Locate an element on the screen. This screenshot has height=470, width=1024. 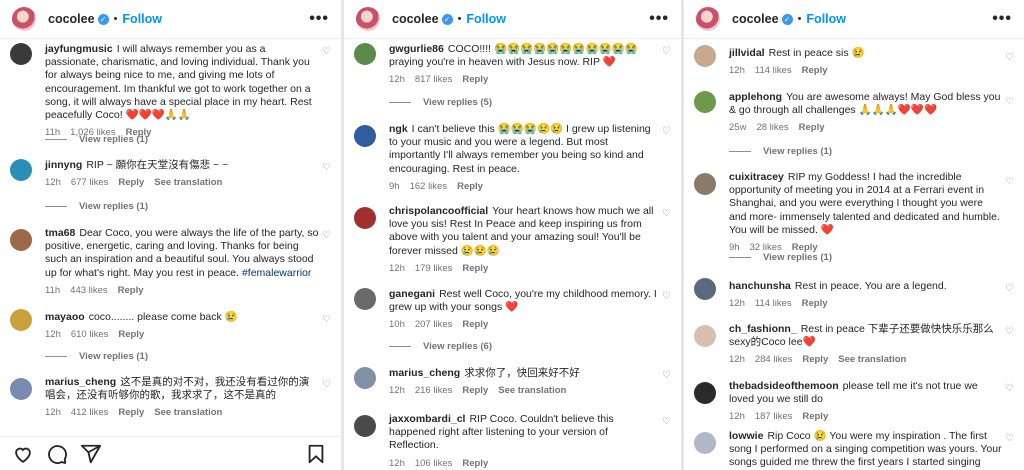
comment-username: cuixitracey is located at coordinates (756, 177).